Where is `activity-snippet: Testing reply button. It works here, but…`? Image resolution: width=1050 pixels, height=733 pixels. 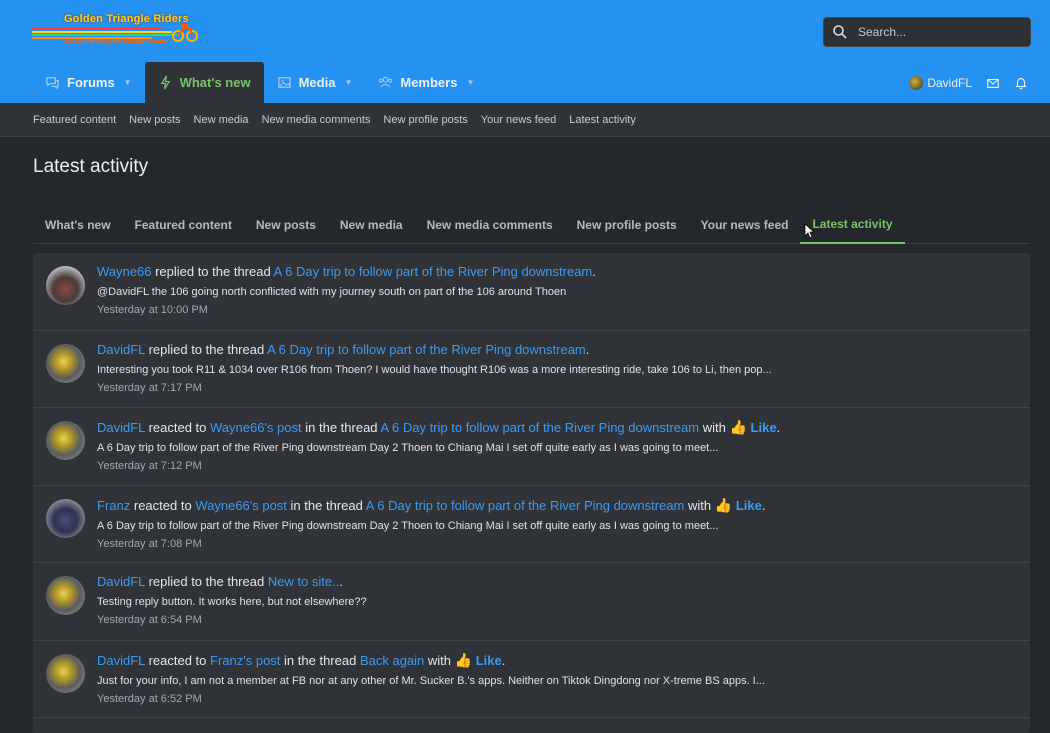
activity-snippet: Testing reply button. It works here, but… is located at coordinates (232, 602).